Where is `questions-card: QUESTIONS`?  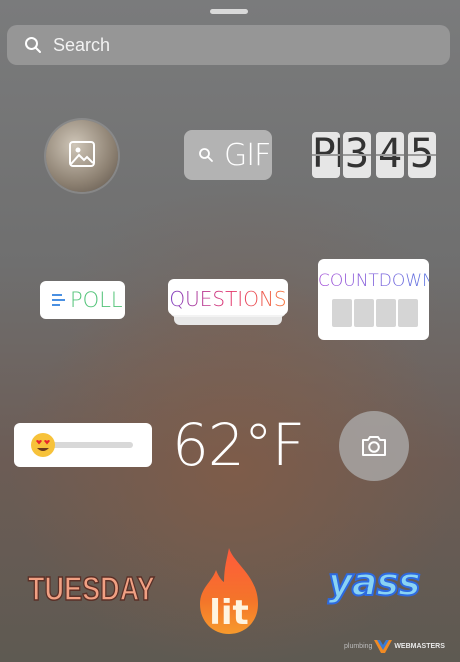
questions-card: QUESTIONS is located at coordinates (228, 297).